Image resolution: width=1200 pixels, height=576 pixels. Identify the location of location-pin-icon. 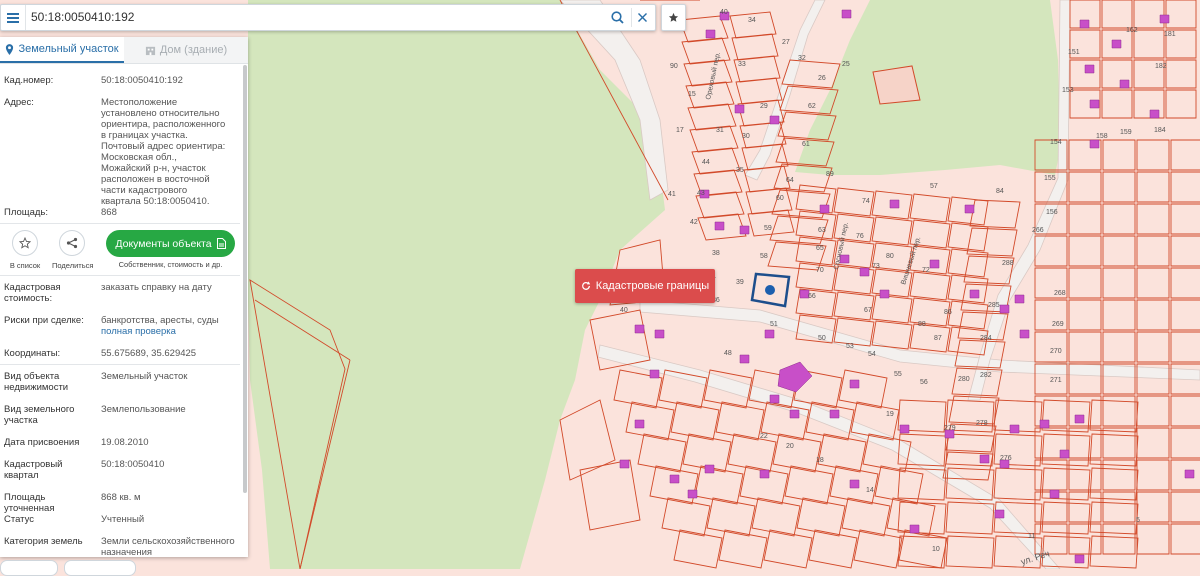
(10, 49).